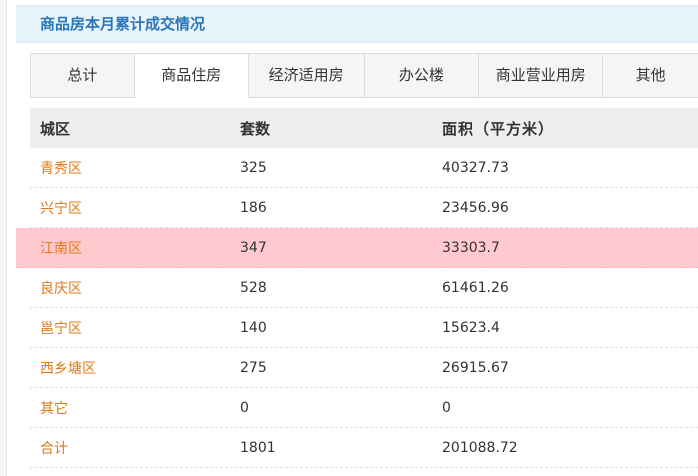 The width and height of the screenshot is (698, 476). I want to click on district-link: 江南区, so click(61, 249).